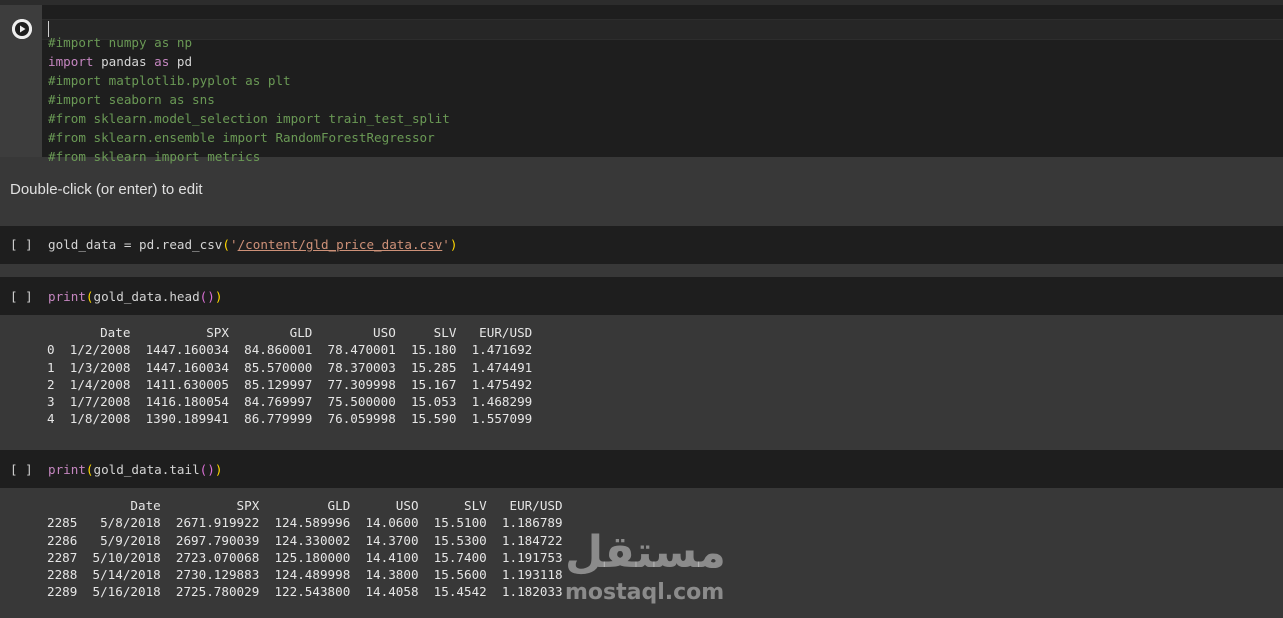 The height and width of the screenshot is (618, 1283). What do you see at coordinates (135, 244) in the screenshot?
I see `code-text: gold_data = pd.read_csv` at bounding box center [135, 244].